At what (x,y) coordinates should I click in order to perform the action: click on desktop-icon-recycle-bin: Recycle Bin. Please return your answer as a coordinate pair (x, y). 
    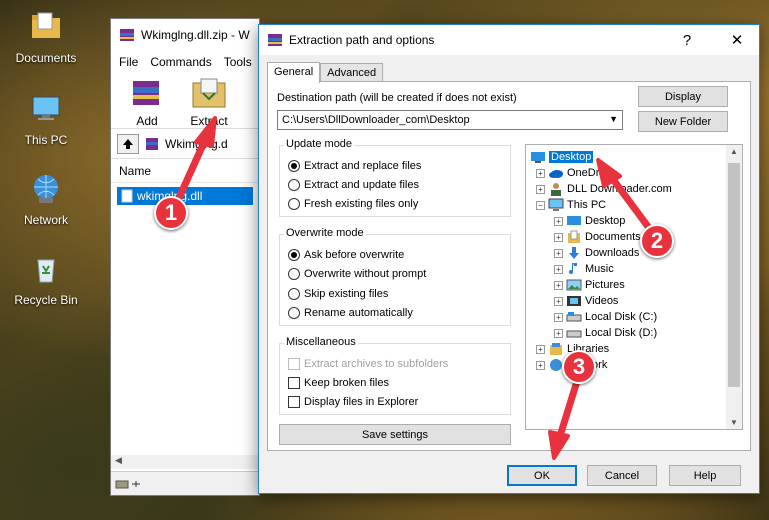
    Looking at the image, I should click on (46, 279).